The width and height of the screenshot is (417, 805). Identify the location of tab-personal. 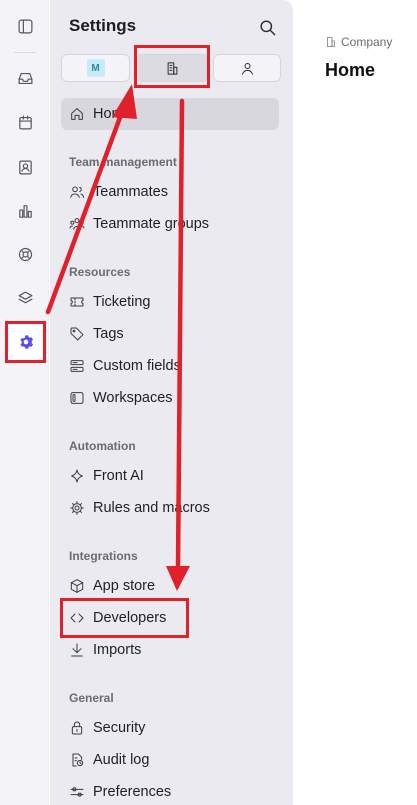
(247, 68).